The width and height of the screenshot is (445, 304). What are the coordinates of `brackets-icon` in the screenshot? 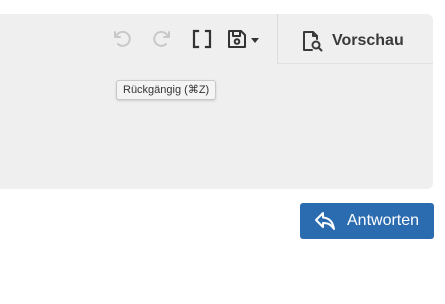 It's located at (202, 41).